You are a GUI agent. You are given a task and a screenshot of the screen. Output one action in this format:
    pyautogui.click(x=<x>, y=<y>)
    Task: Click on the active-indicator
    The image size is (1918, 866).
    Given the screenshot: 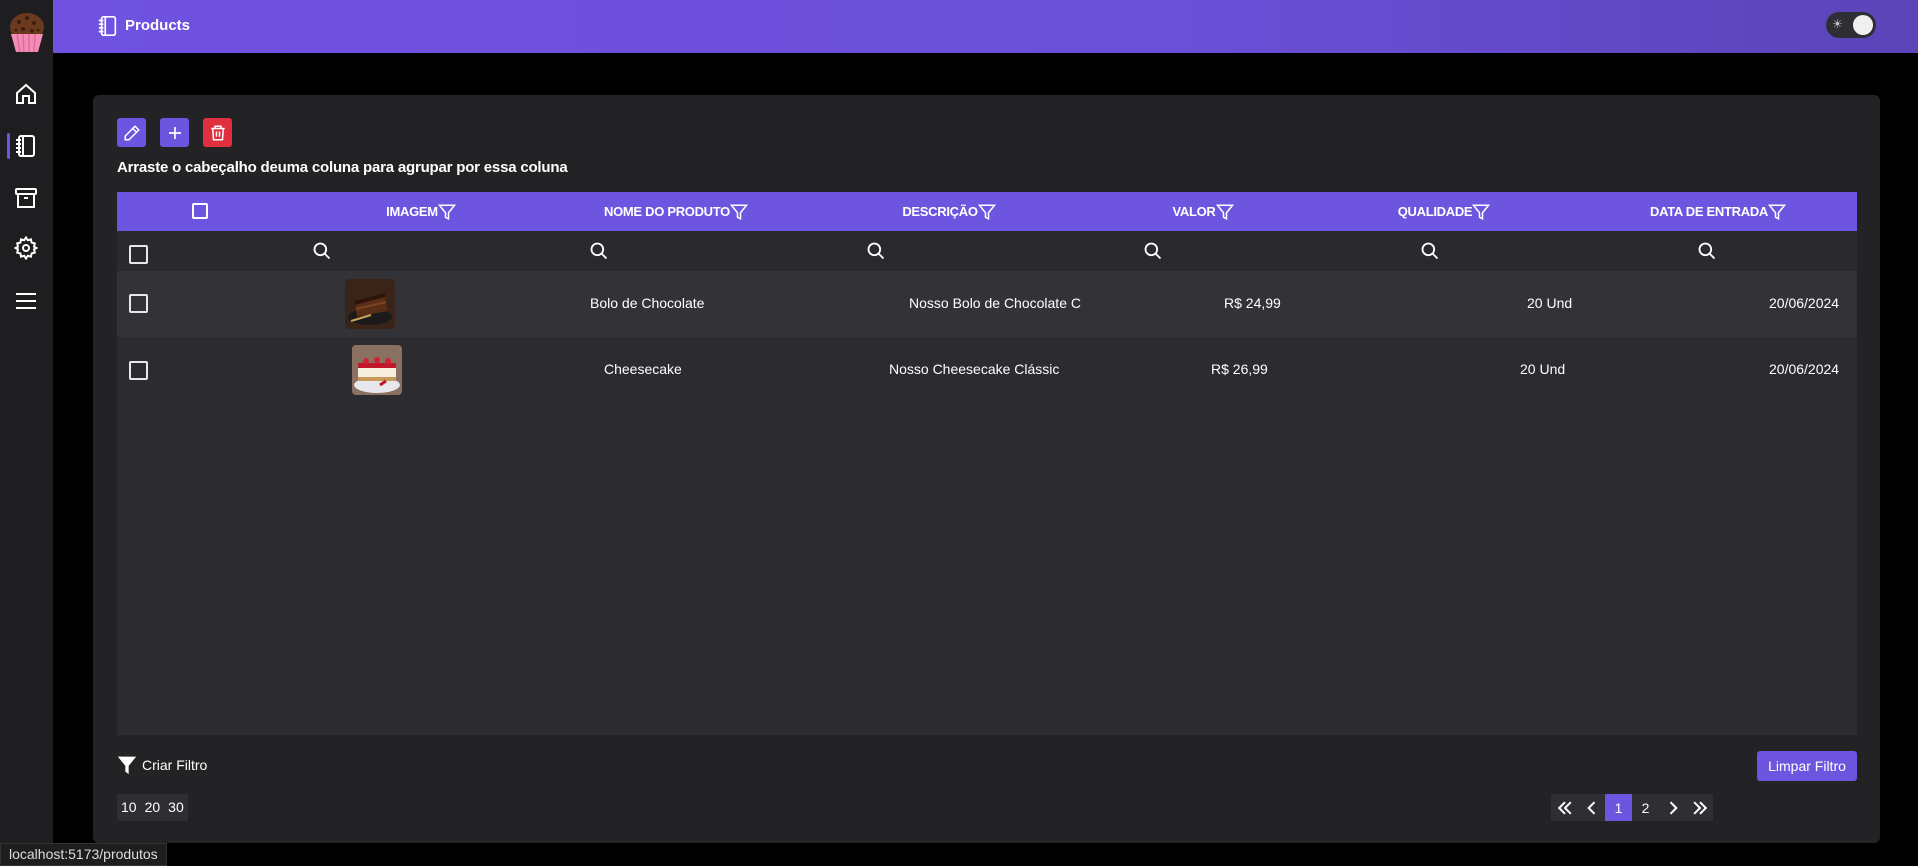 What is the action you would take?
    pyautogui.click(x=8, y=146)
    